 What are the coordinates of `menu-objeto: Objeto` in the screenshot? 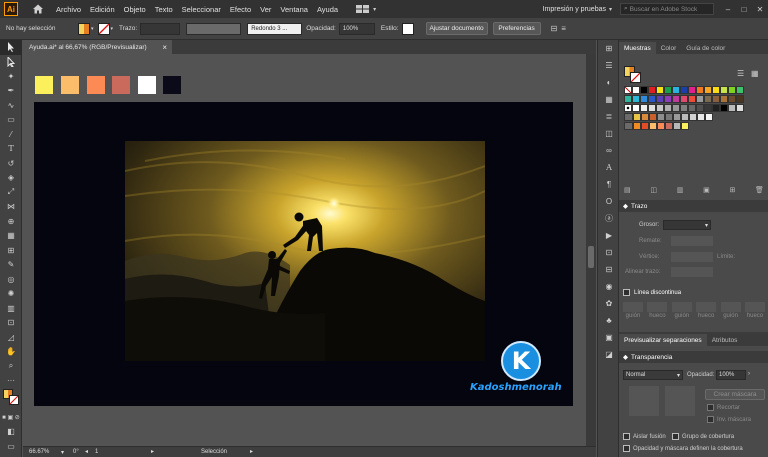 It's located at (135, 9).